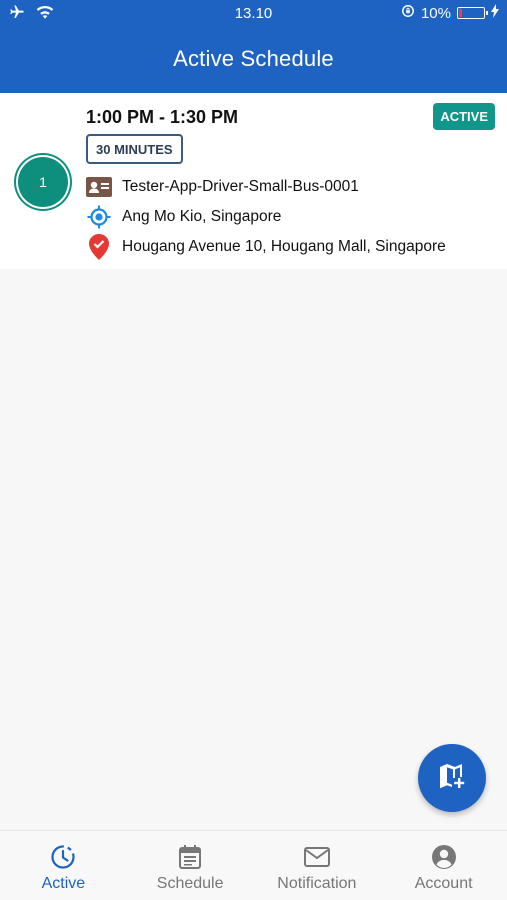 The height and width of the screenshot is (900, 507). Describe the element at coordinates (408, 13) in the screenshot. I see `orientation-lock-icon` at that location.